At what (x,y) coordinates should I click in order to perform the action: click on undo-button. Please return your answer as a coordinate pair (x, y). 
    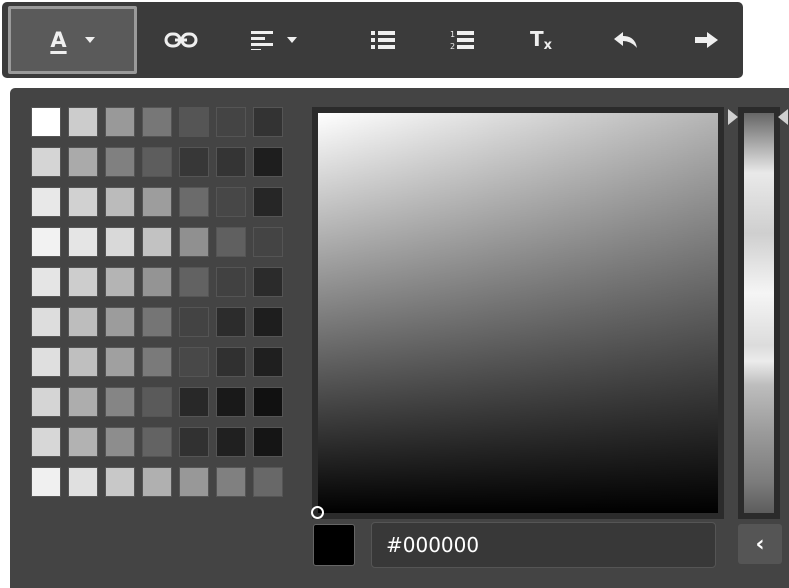
    Looking at the image, I should click on (626, 40).